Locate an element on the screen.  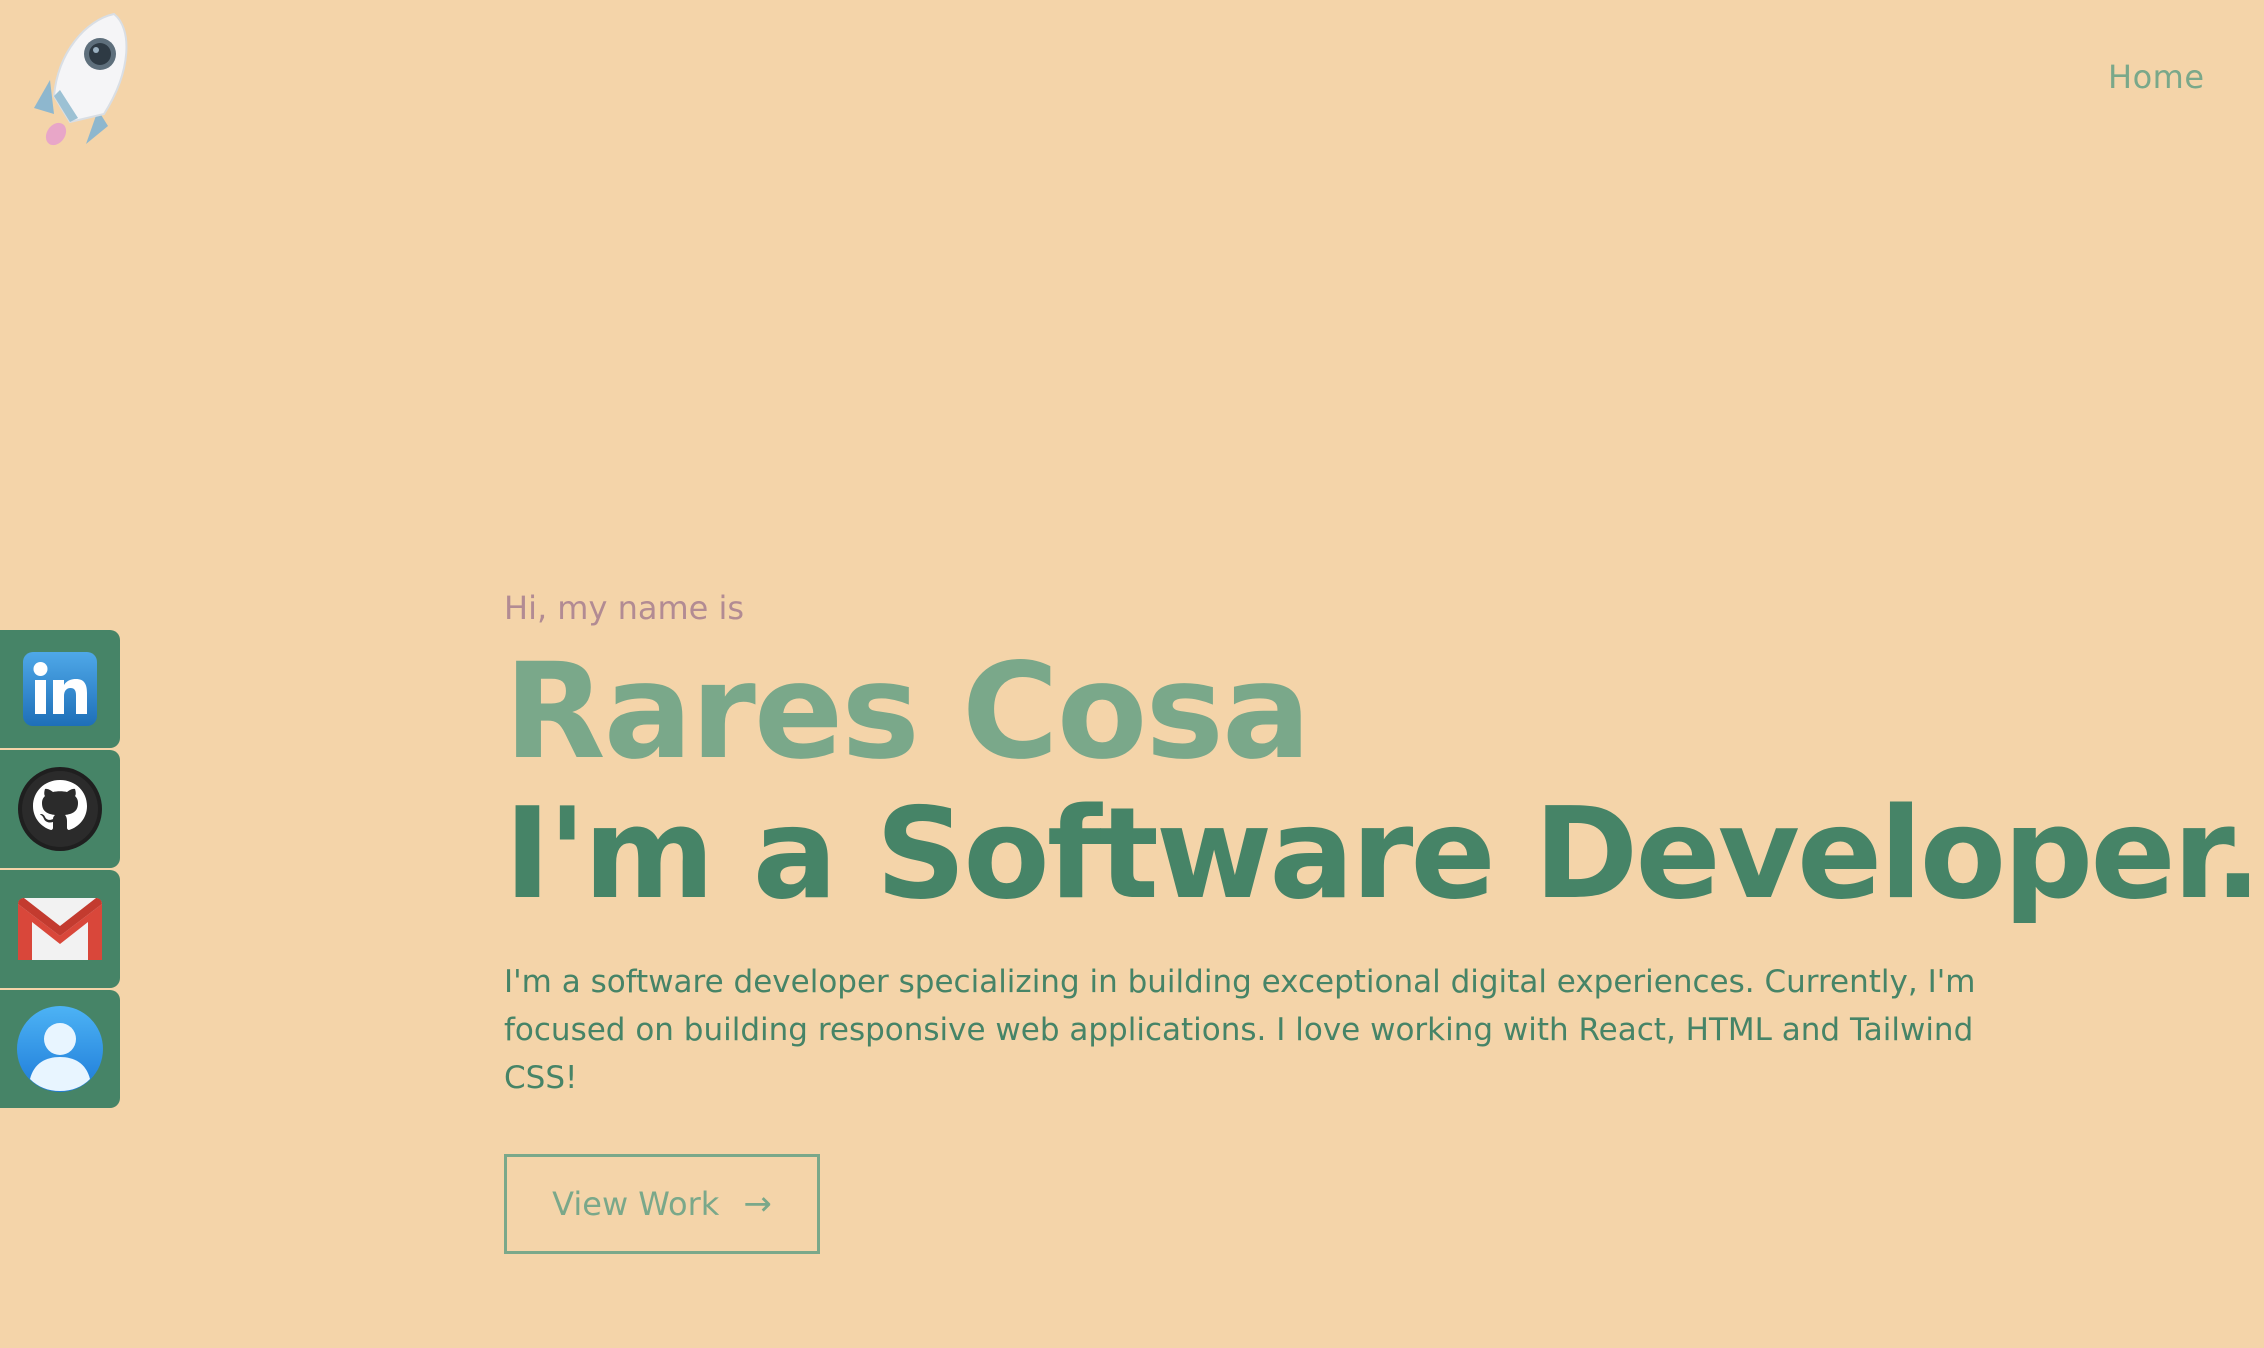
top-nav: Home is located at coordinates (2156, 77).